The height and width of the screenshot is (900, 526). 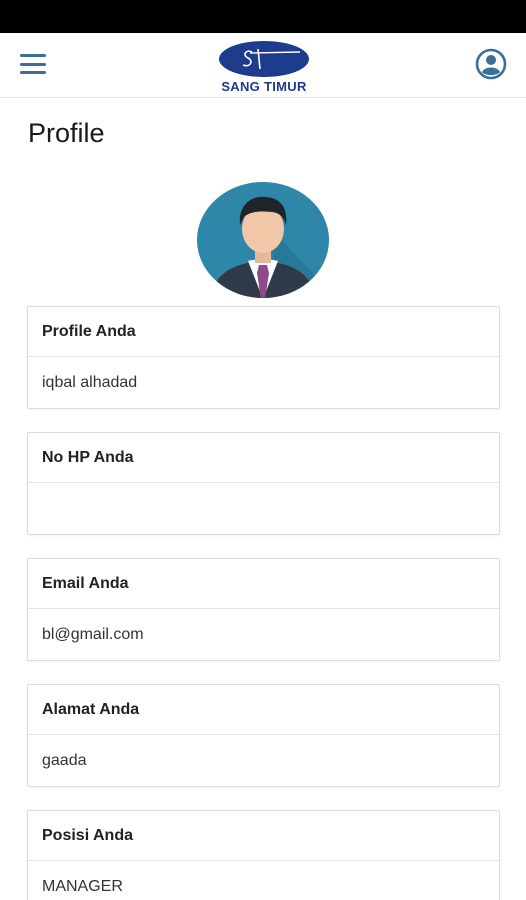 I want to click on app-header: SANG TIMUR, so click(x=263, y=65).